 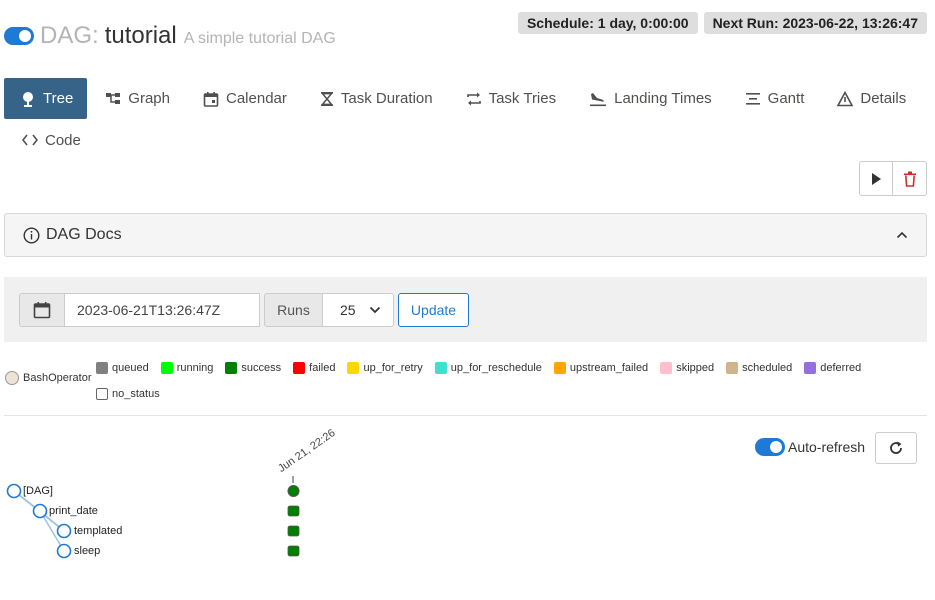 I want to click on legend-item-deferred: deferred, so click(x=832, y=368).